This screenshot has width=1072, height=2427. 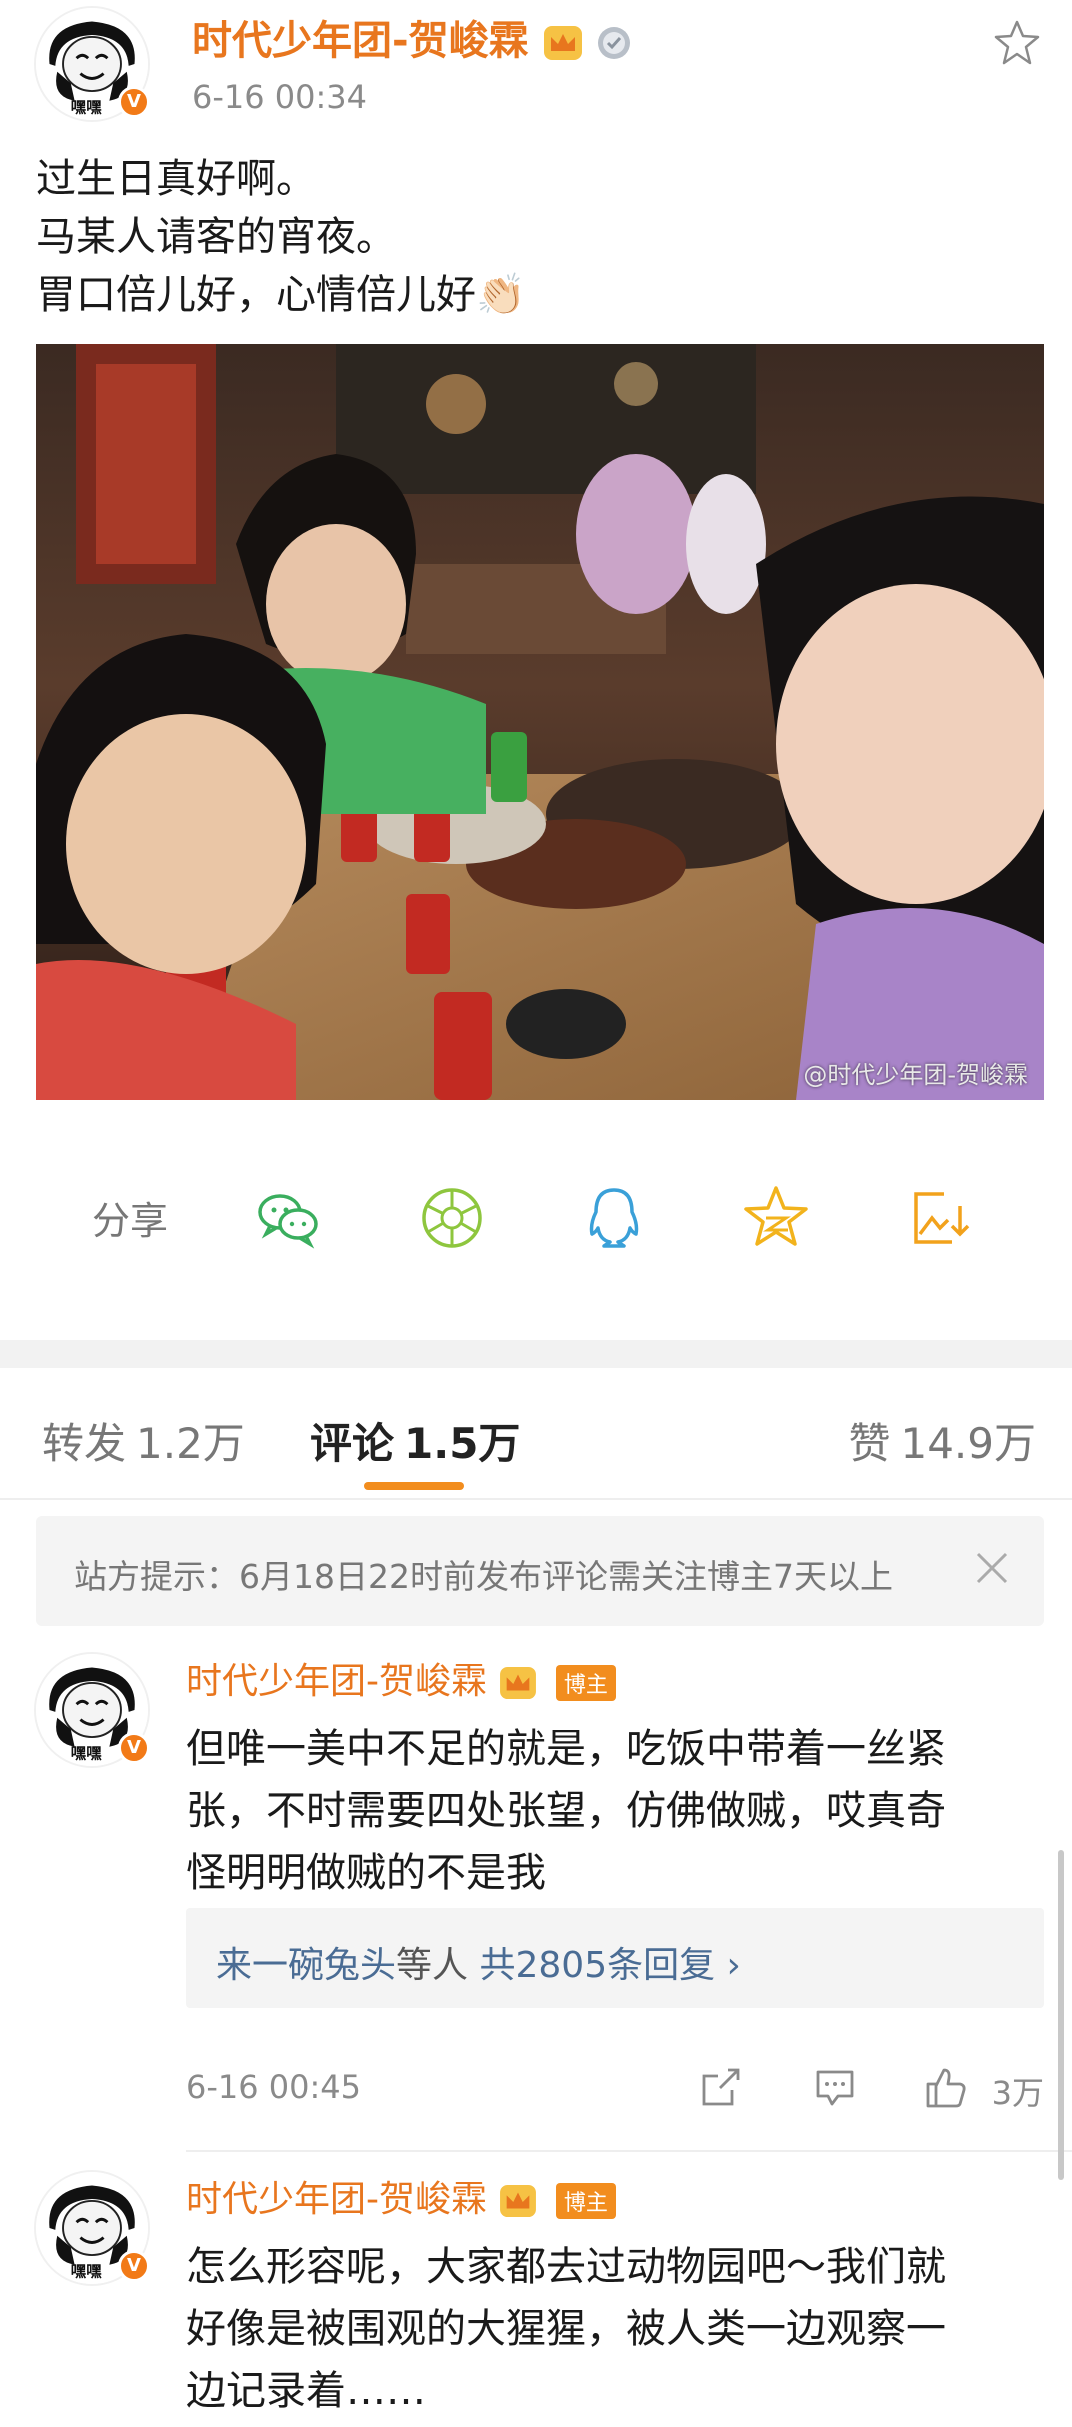 What do you see at coordinates (452, 1218) in the screenshot?
I see `moments-icon` at bounding box center [452, 1218].